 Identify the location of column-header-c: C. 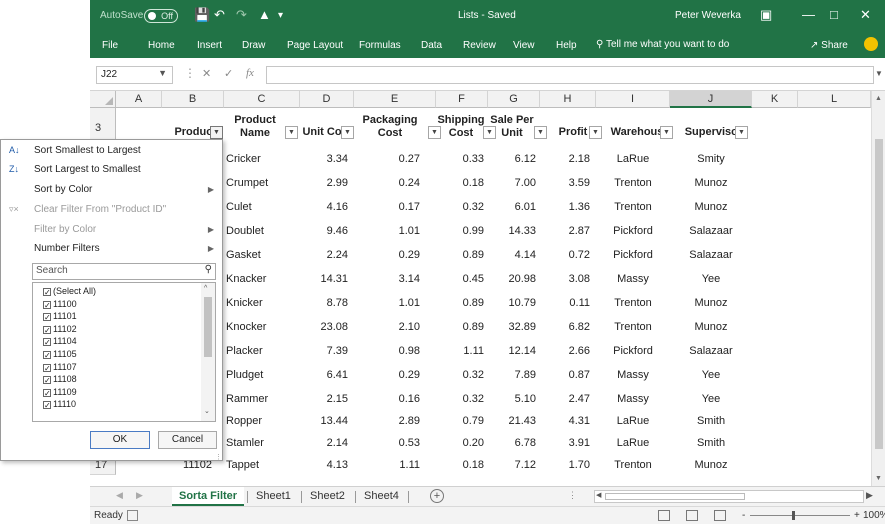
(262, 99).